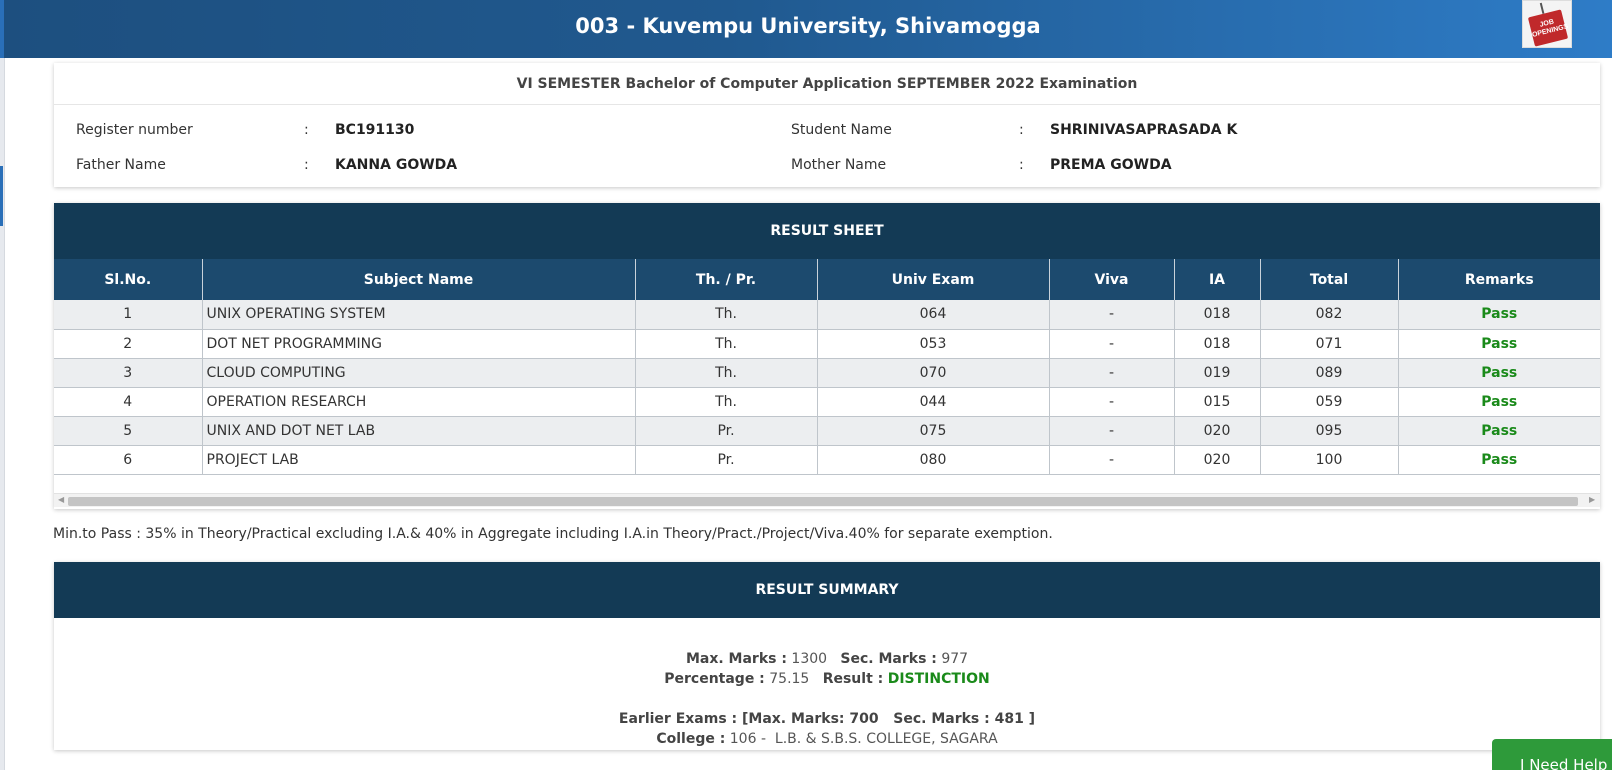  I want to click on college-label: College :, so click(691, 739).